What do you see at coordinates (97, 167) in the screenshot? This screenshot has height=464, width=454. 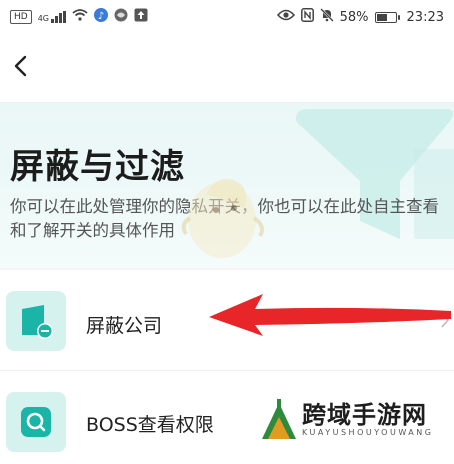 I see `page-title: 屏蔽与过滤` at bounding box center [97, 167].